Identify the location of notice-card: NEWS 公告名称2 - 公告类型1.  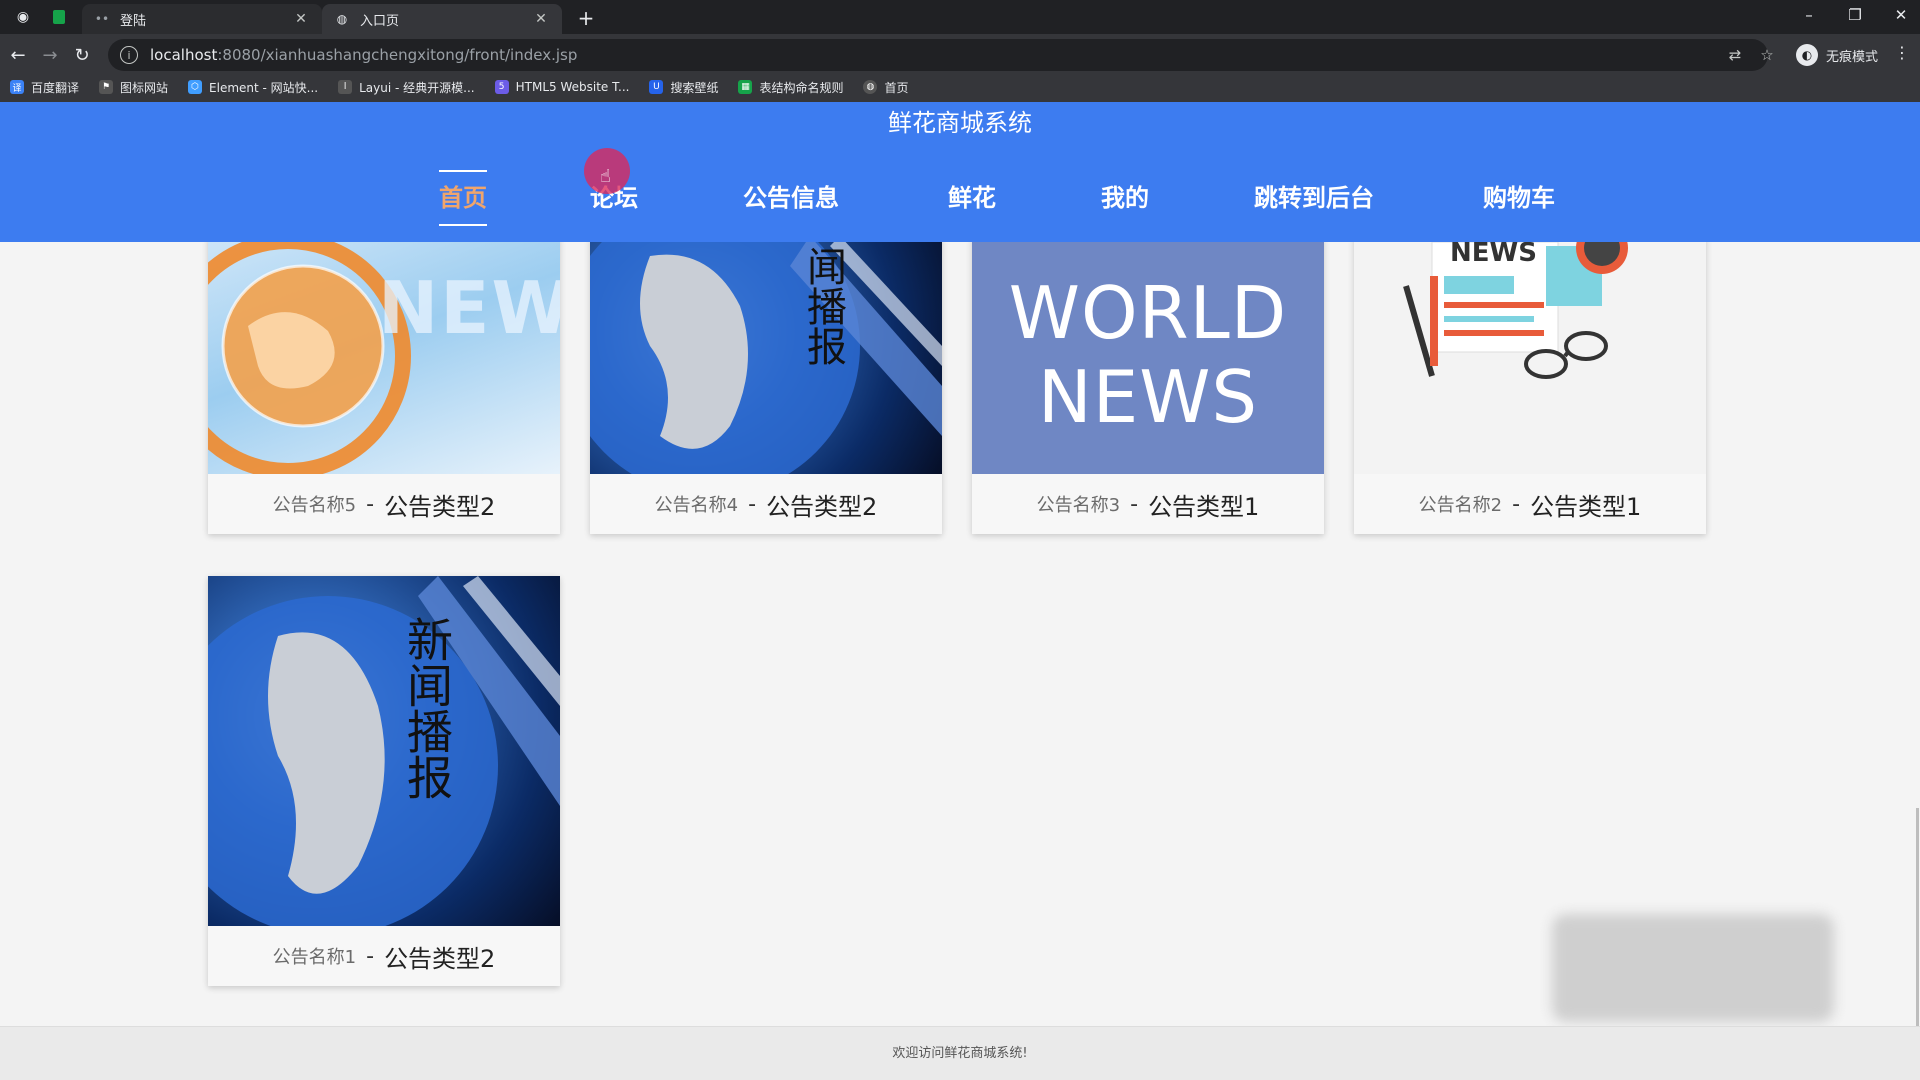
(1530, 388).